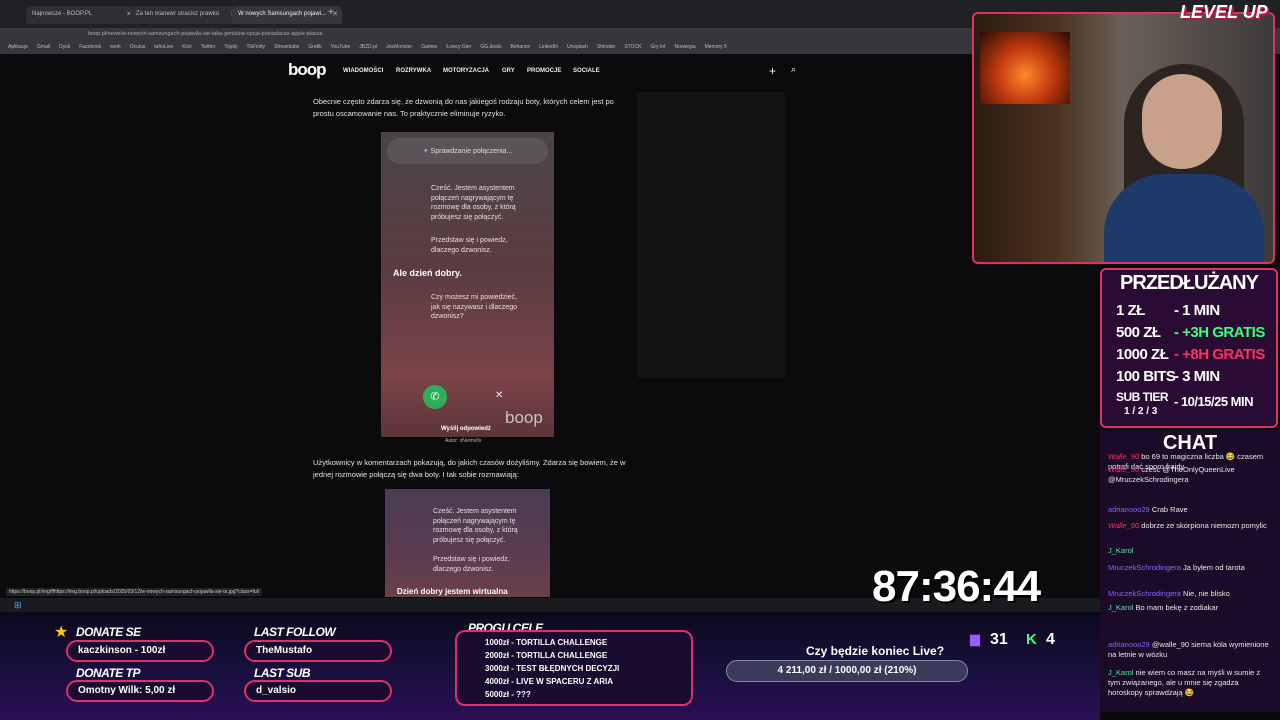 Image resolution: width=1280 pixels, height=720 pixels. I want to click on plus-icon: +, so click(772, 71).